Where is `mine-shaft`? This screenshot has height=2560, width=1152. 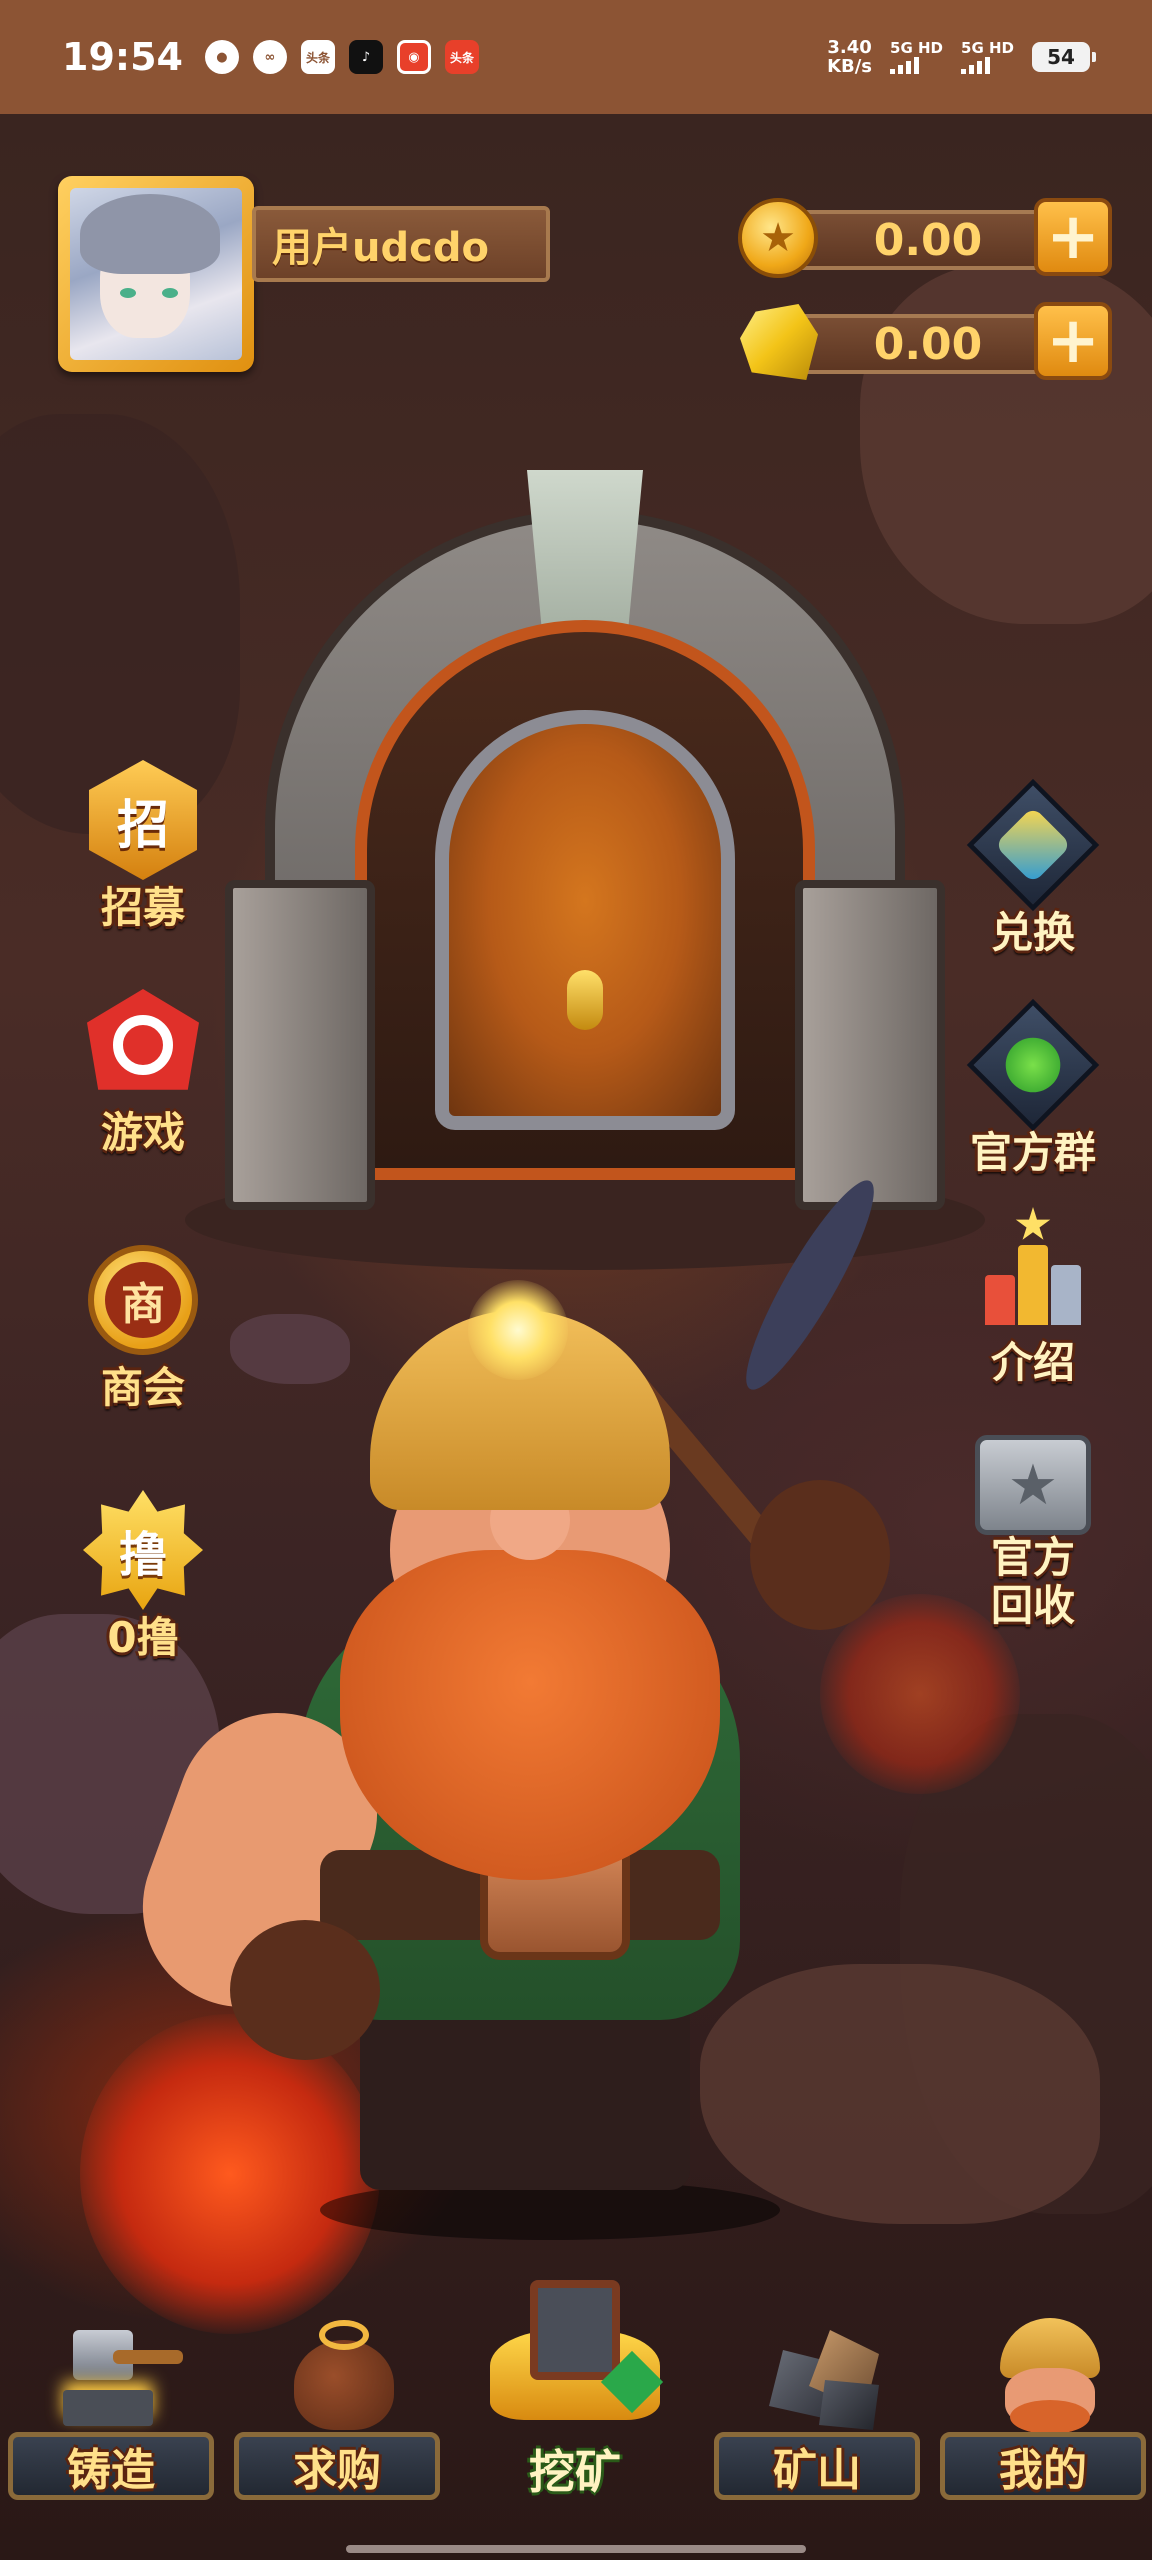
mine-shaft is located at coordinates (575, 2330).